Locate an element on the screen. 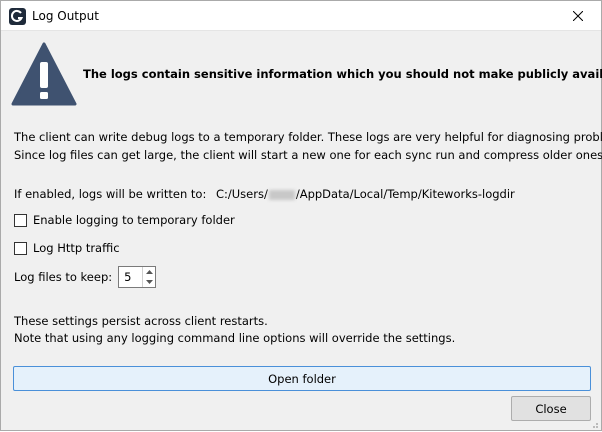 The image size is (602, 432). log-files-keep-row: Log files to keep: 5 is located at coordinates (85, 277).